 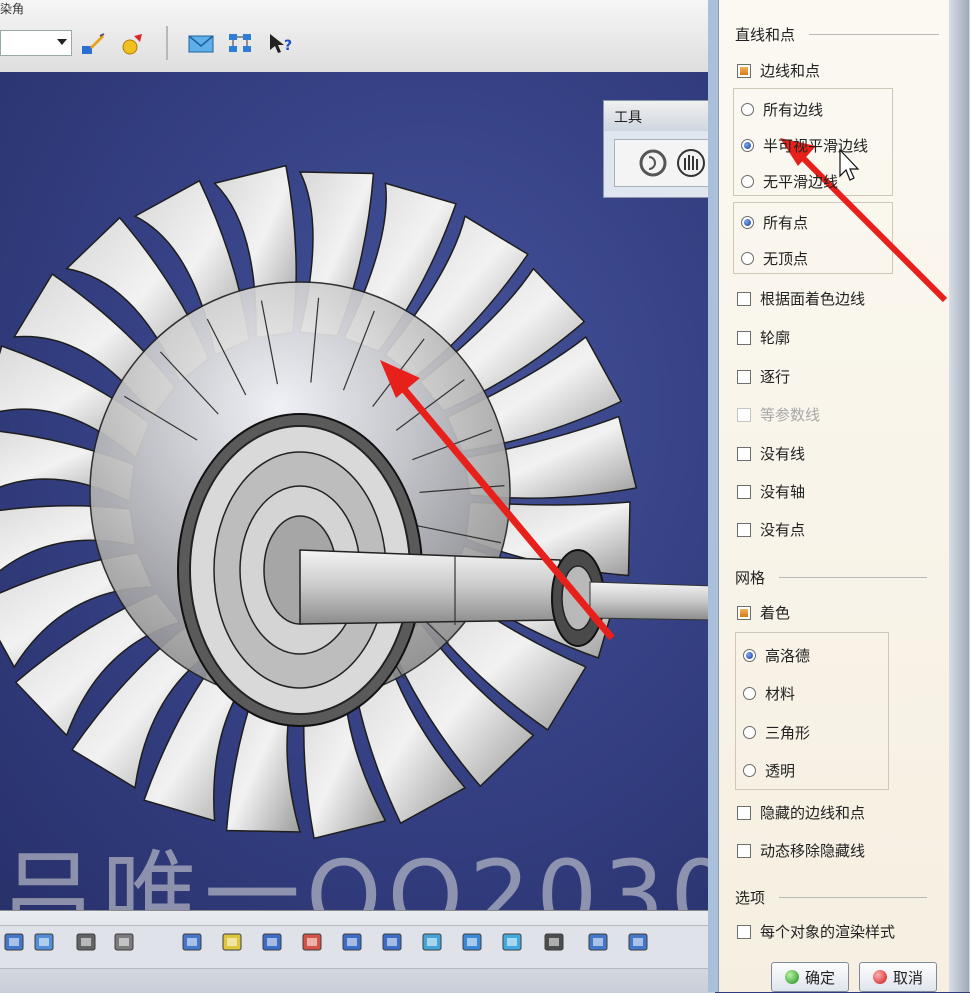 I want to click on ok-label: 确定, so click(x=819, y=977).